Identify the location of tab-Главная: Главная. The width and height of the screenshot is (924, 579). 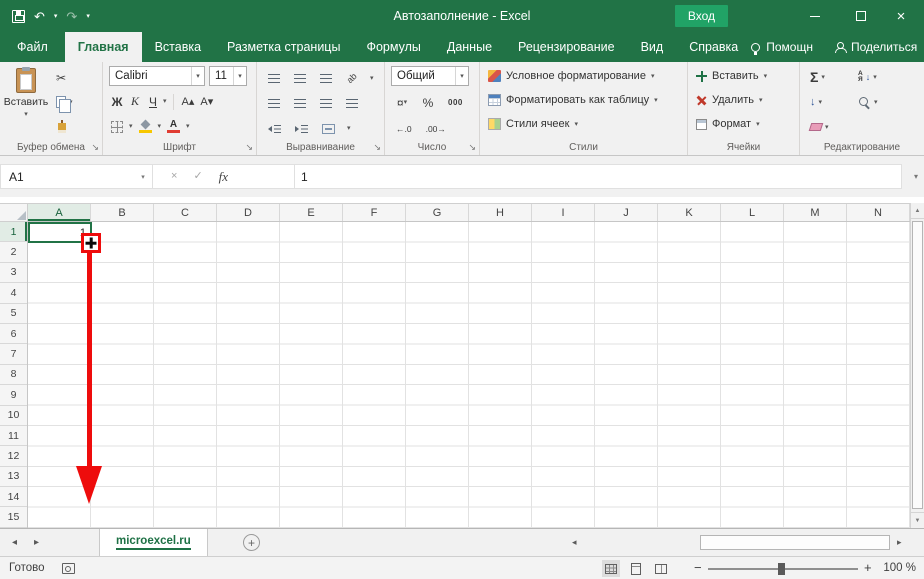
(103, 47).